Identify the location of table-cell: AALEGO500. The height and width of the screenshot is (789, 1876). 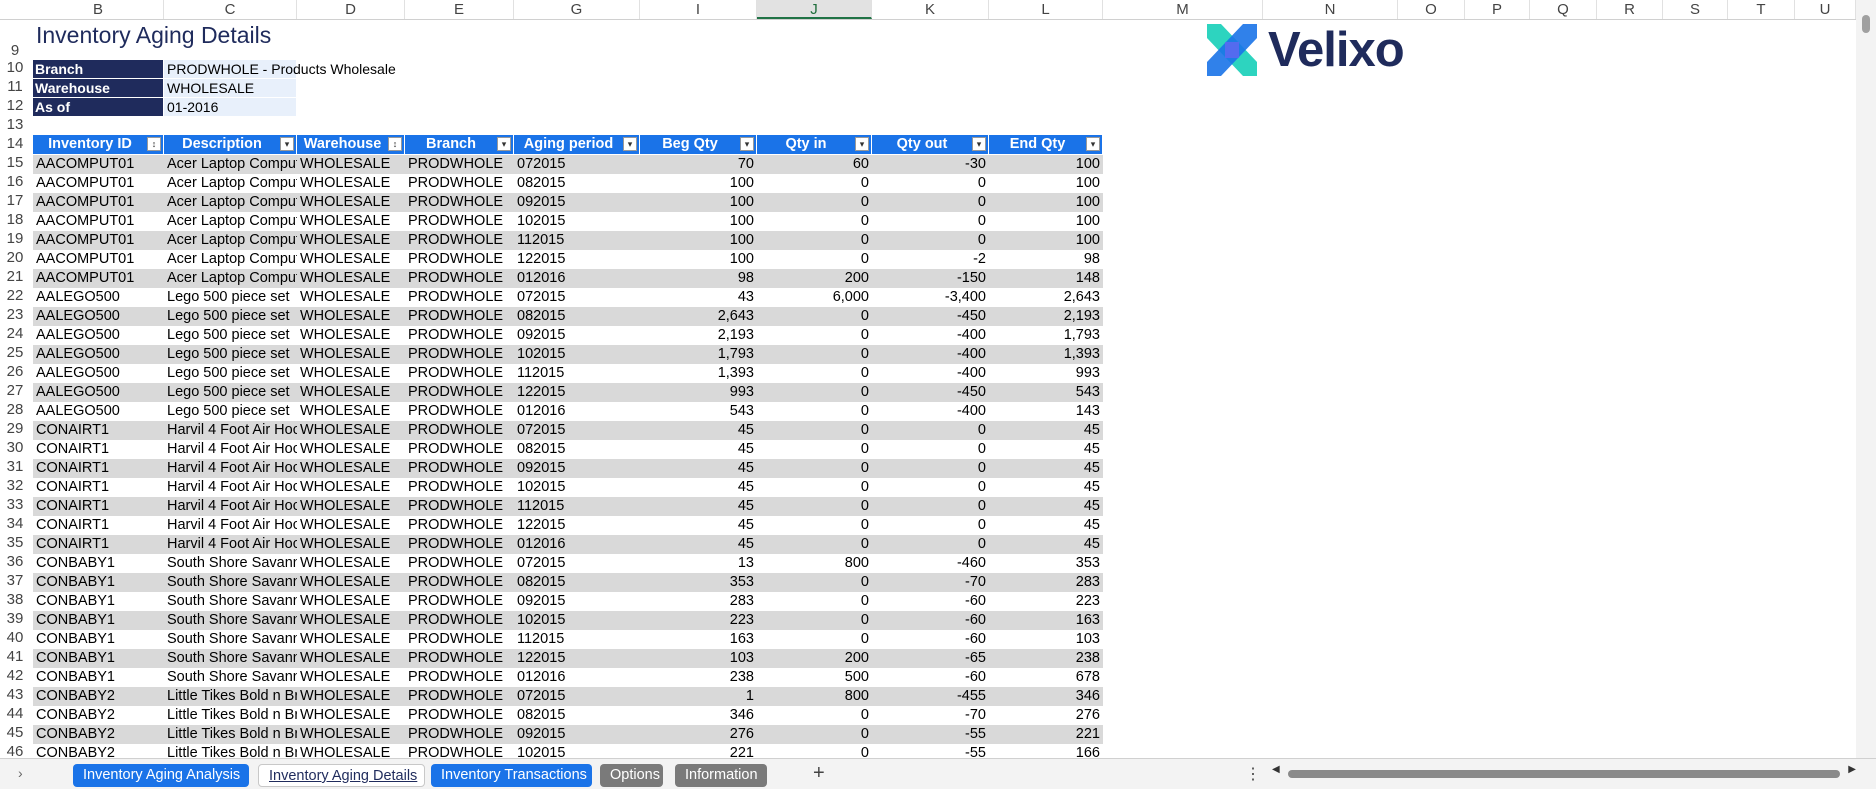
(98, 411).